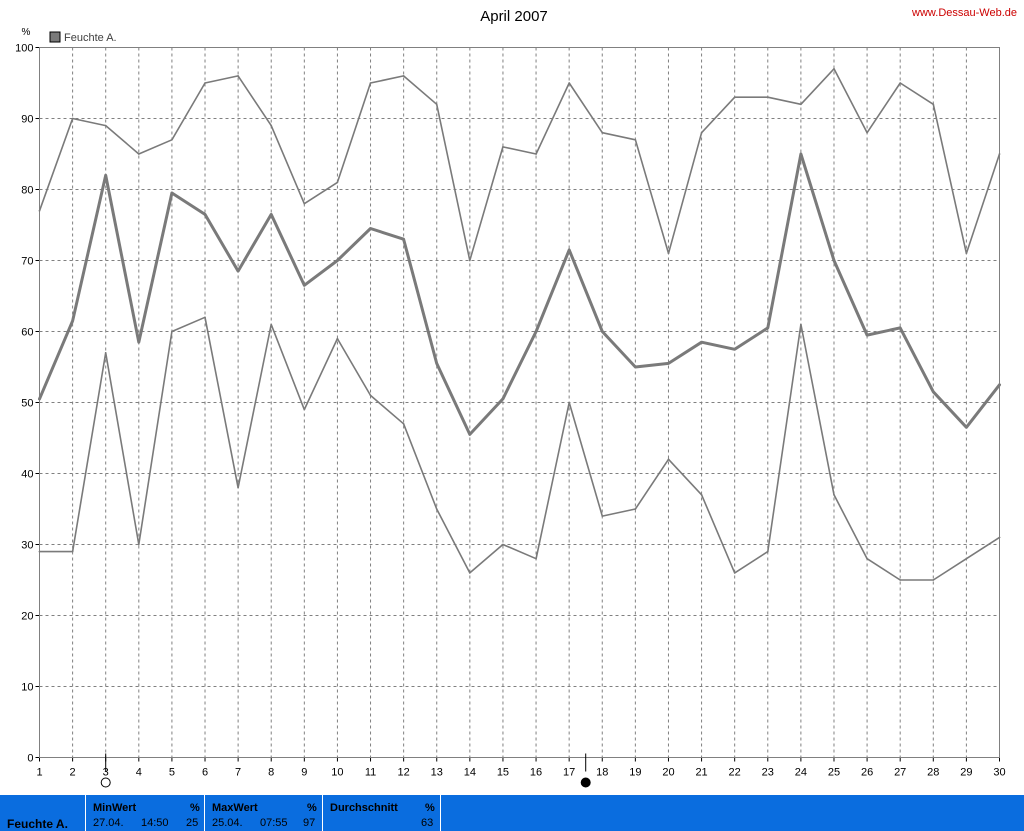 This screenshot has width=1024, height=831. Describe the element at coordinates (27, 191) in the screenshot. I see `y-tick-label: 80` at that location.